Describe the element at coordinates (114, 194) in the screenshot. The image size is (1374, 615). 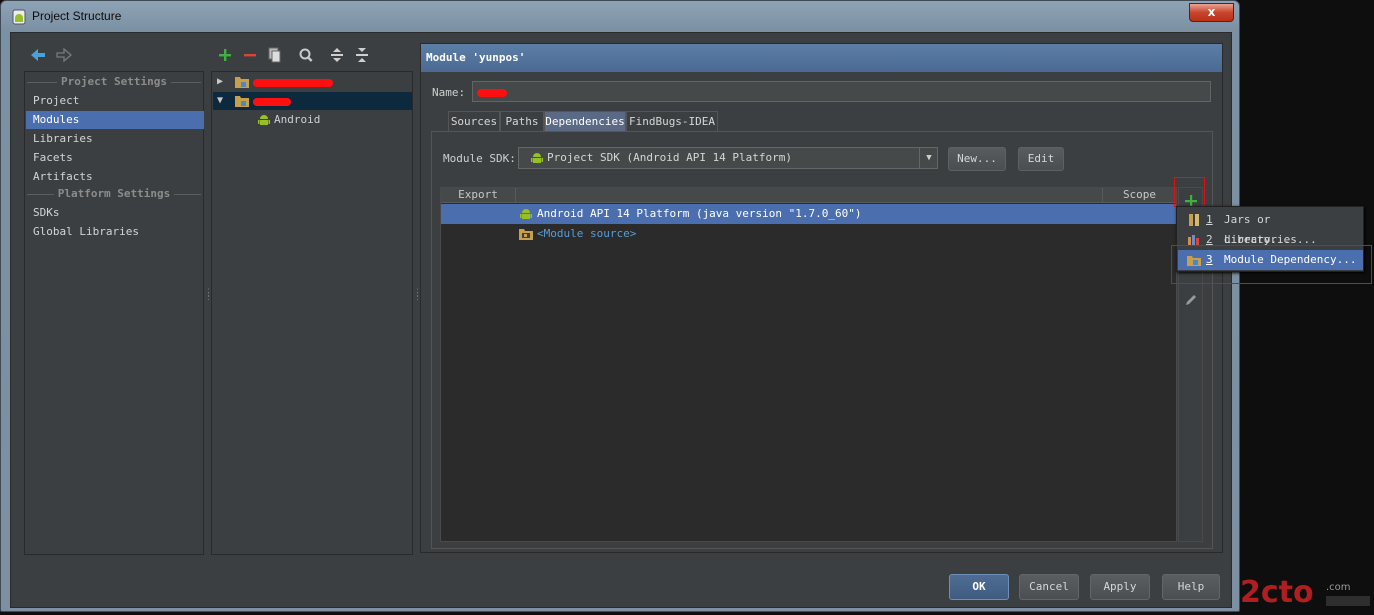
I see `section-header-platform-settings: Platform Settings` at that location.